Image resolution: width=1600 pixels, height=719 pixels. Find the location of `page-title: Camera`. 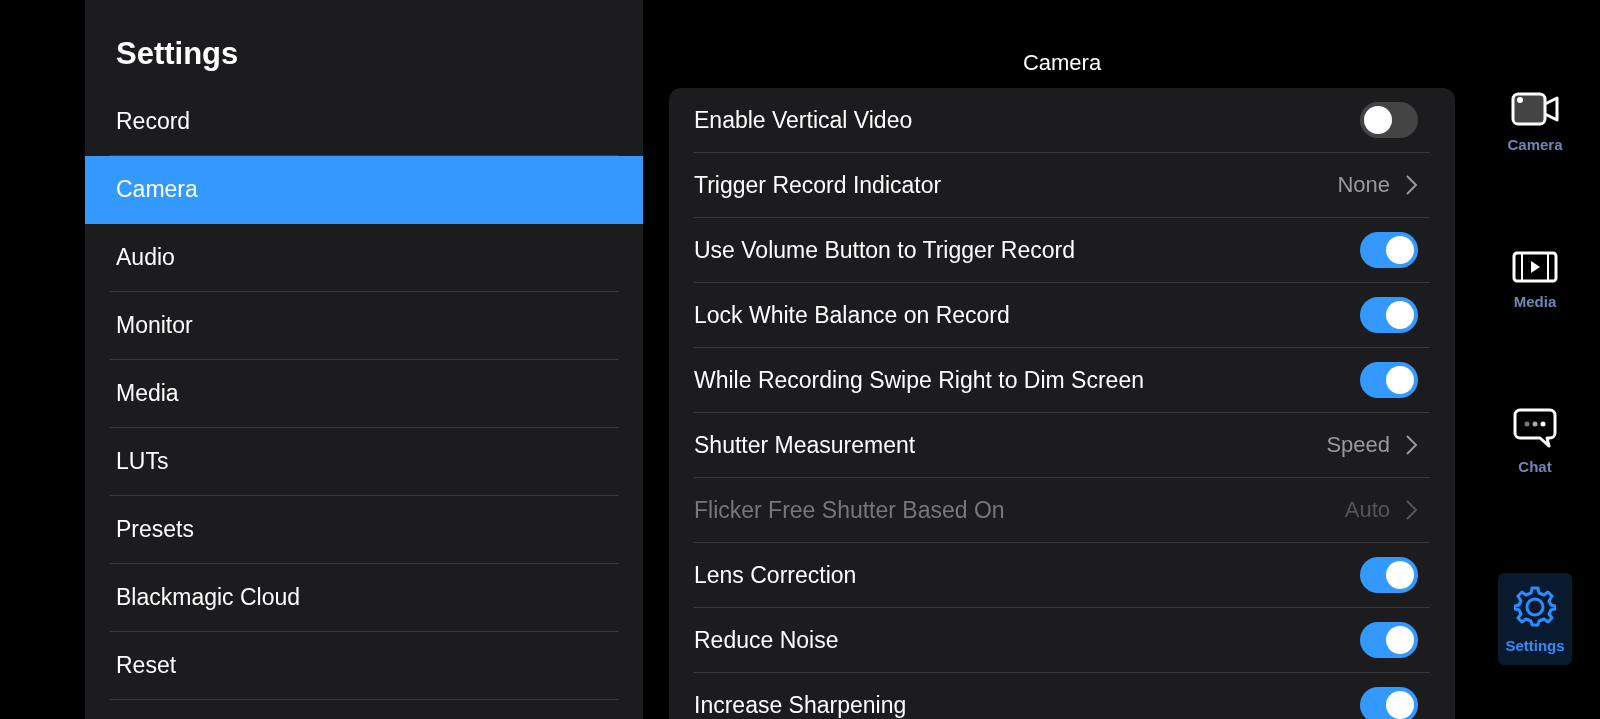

page-title: Camera is located at coordinates (1062, 63).